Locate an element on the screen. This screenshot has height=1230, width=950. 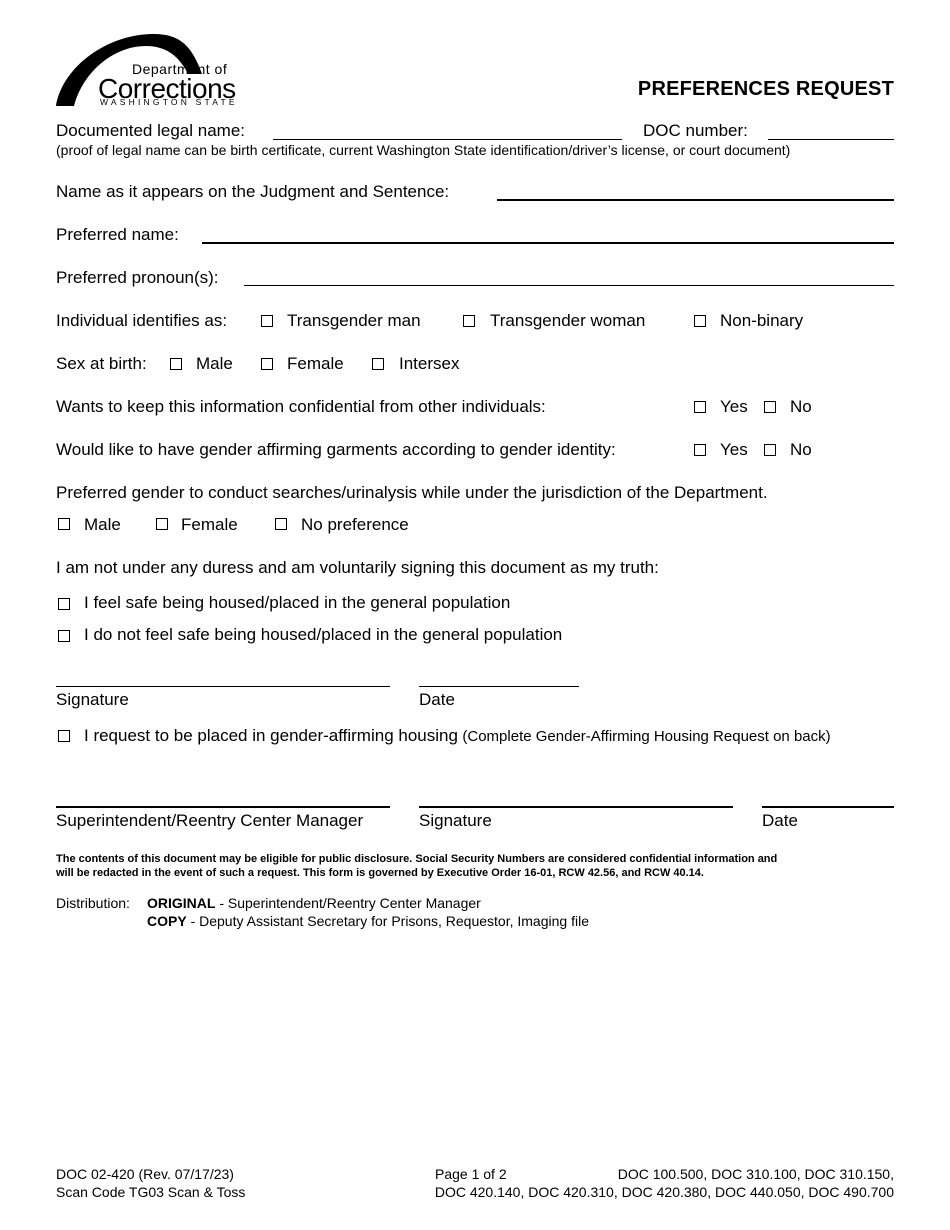
confidential-no-label: No is located at coordinates (801, 406).